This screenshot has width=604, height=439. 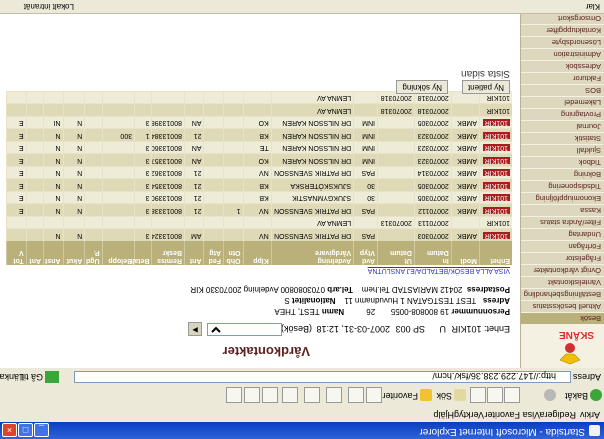 I want to click on column-header: Avd Vtyp, so click(x=365, y=253).